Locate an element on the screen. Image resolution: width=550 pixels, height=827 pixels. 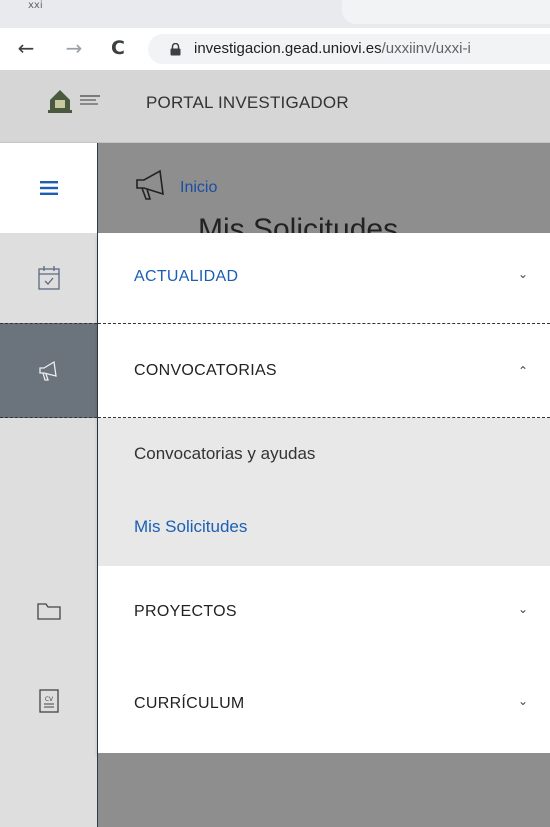
sidebar-item-proyectos is located at coordinates (48, 611).